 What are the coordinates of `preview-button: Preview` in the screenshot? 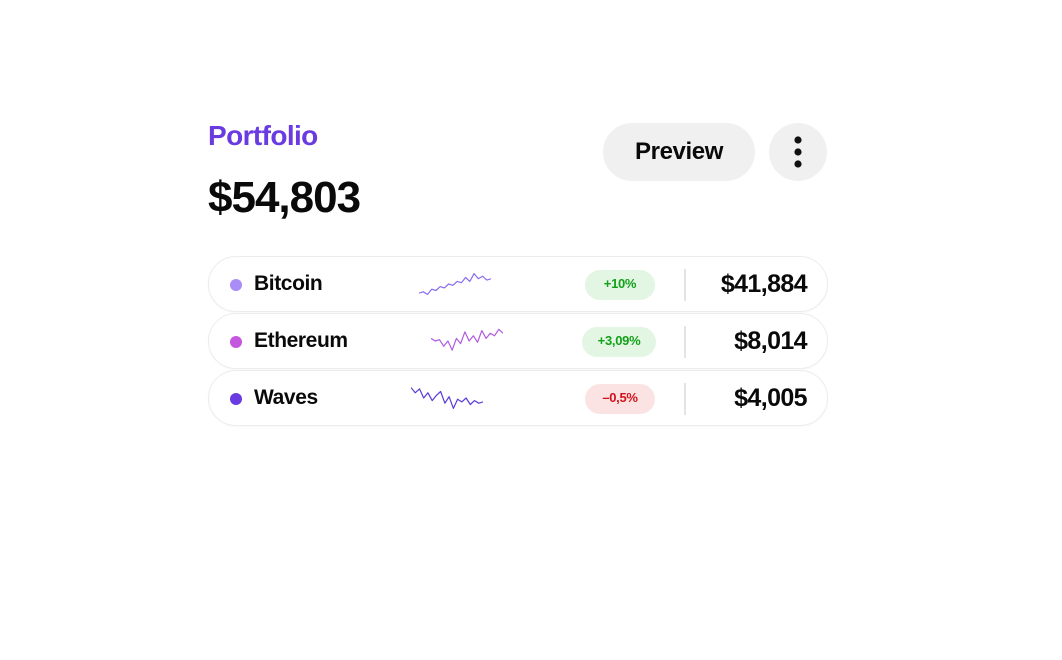 It's located at (679, 152).